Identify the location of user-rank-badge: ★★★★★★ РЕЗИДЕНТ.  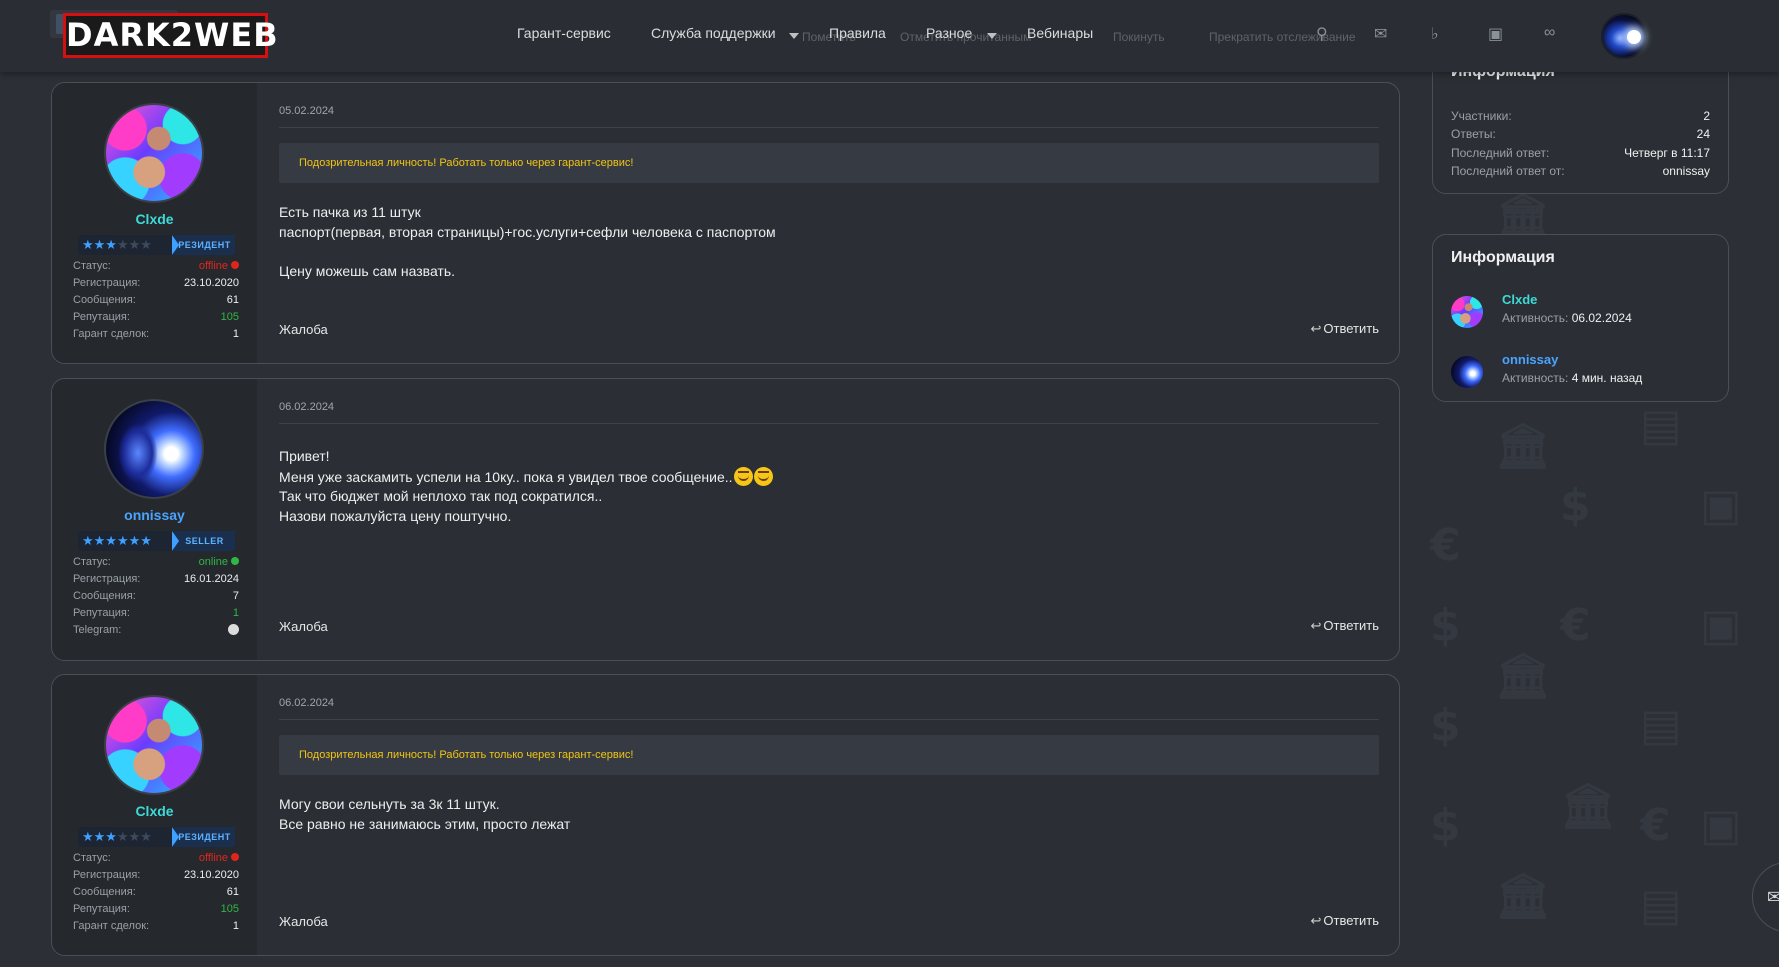
(156, 837).